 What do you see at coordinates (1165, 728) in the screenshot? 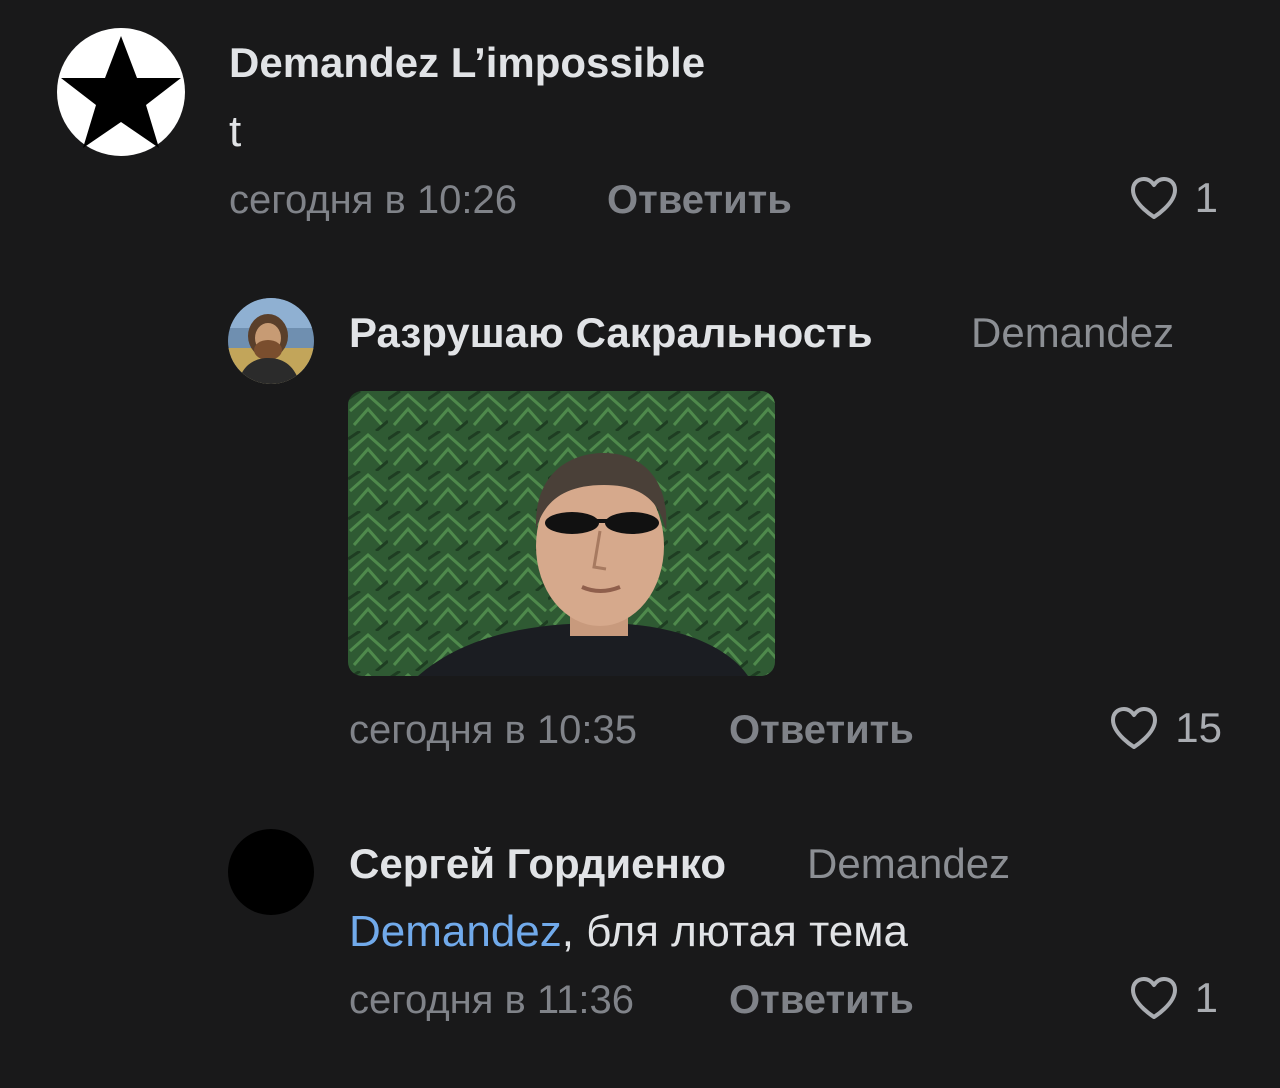
I see `like-button: 15` at bounding box center [1165, 728].